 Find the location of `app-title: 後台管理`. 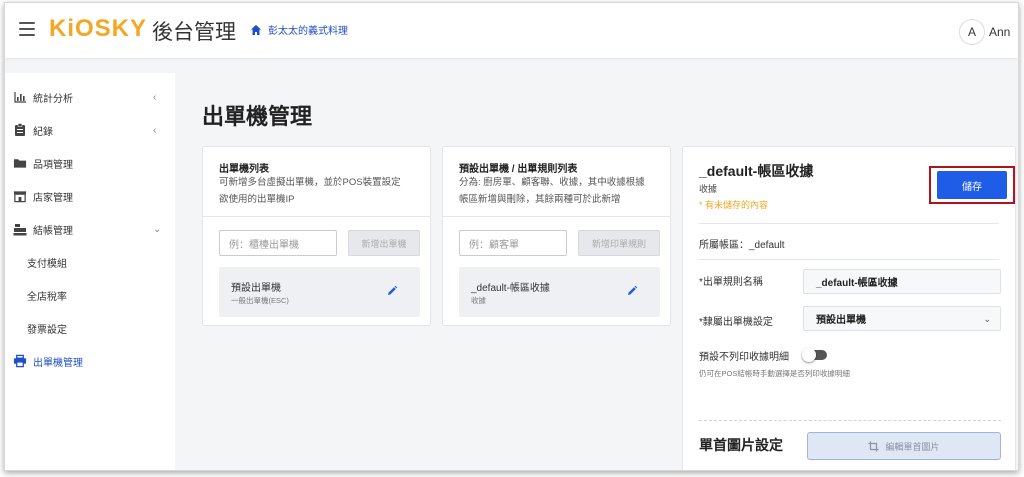

app-title: 後台管理 is located at coordinates (194, 32).